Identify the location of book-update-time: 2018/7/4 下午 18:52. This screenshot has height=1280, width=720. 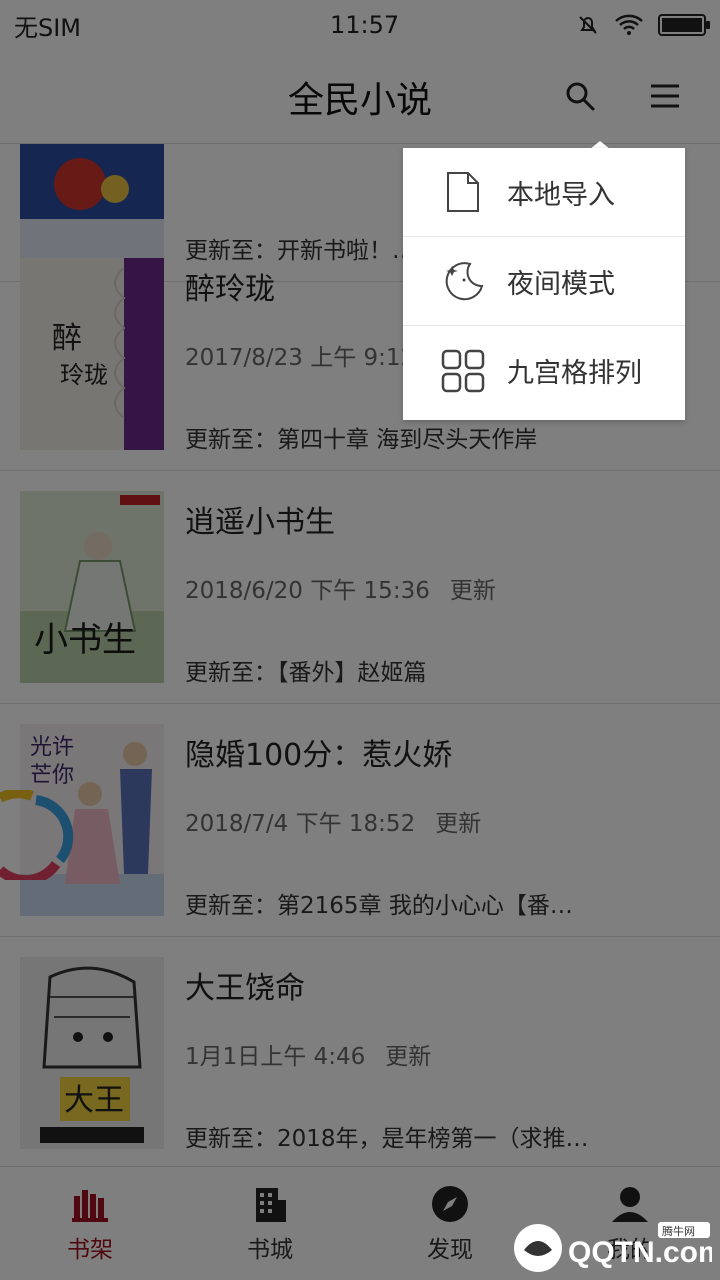
(300, 824).